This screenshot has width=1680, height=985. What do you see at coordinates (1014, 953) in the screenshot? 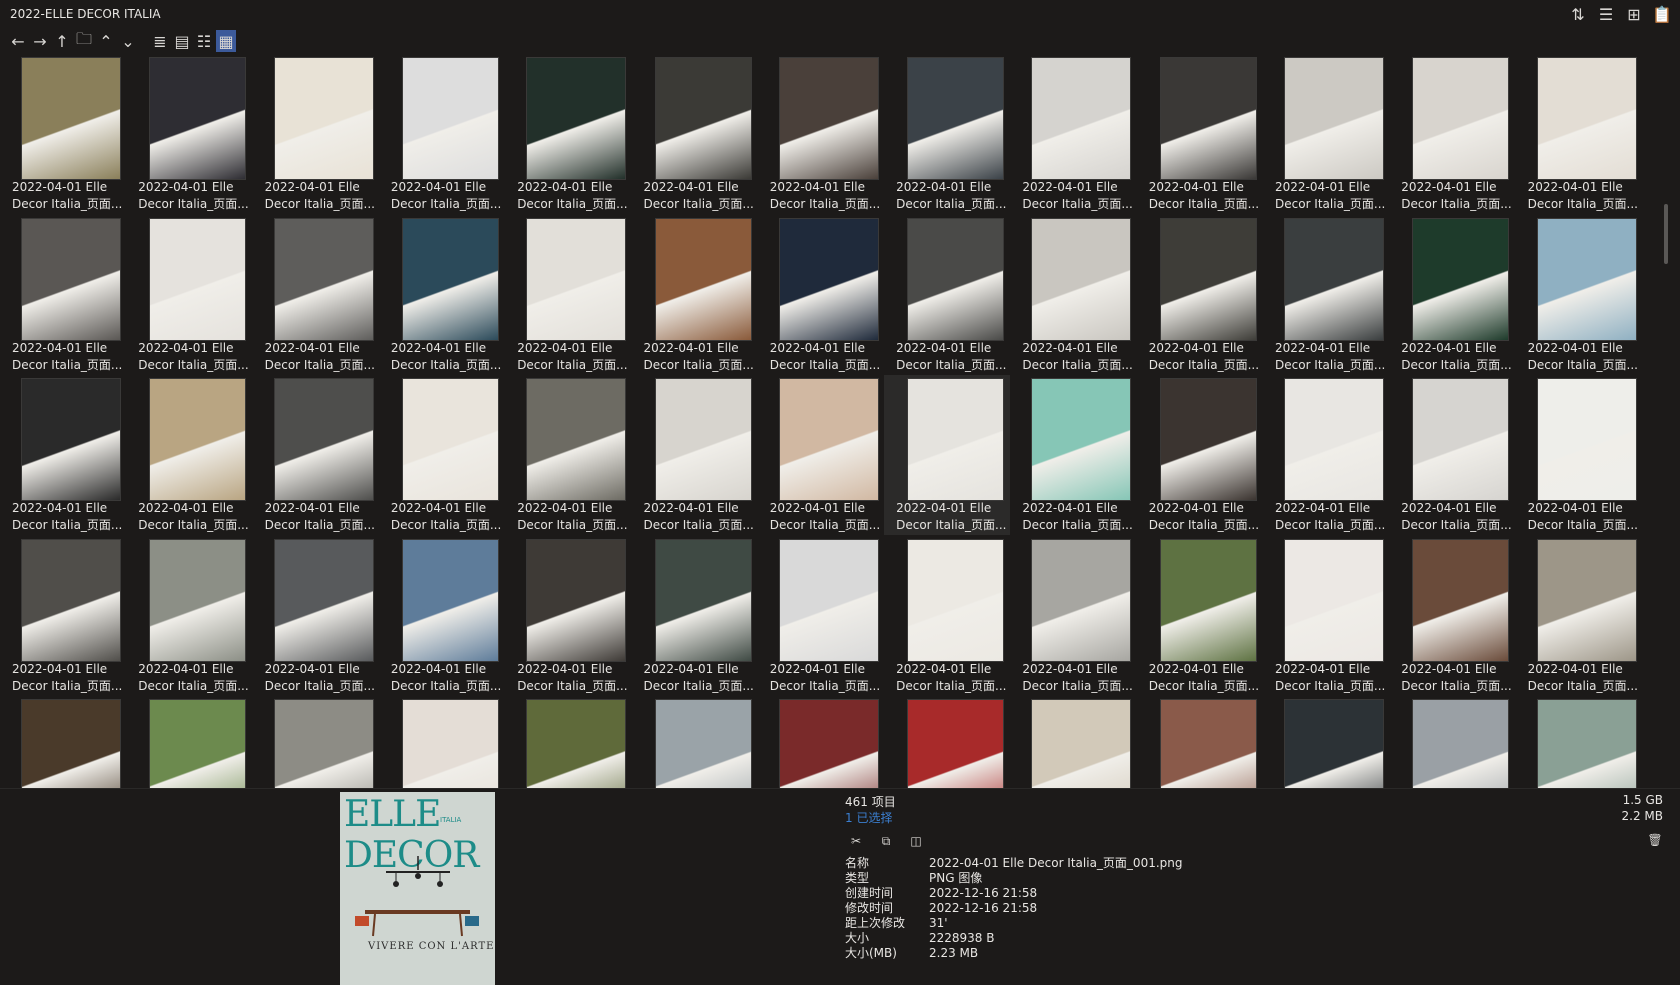
I see `prop-row: 大小(MB) 2.23 MB` at bounding box center [1014, 953].